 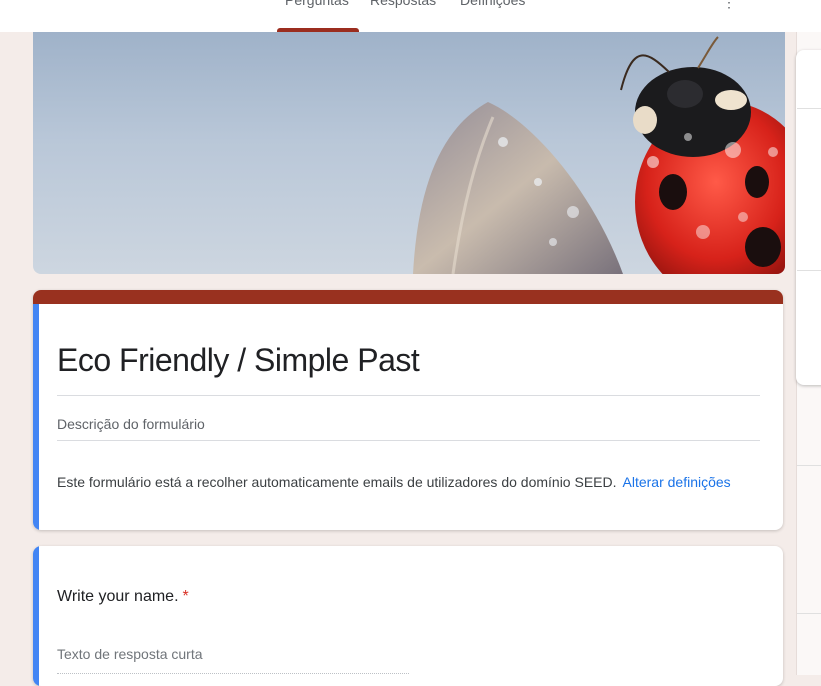 I want to click on floating-toolbar, so click(x=808, y=217).